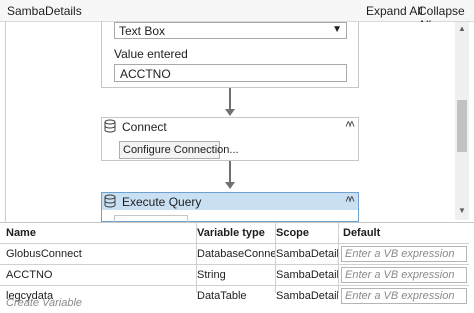 The image size is (474, 313). I want to click on connect-activity-title: Connect, so click(144, 127).